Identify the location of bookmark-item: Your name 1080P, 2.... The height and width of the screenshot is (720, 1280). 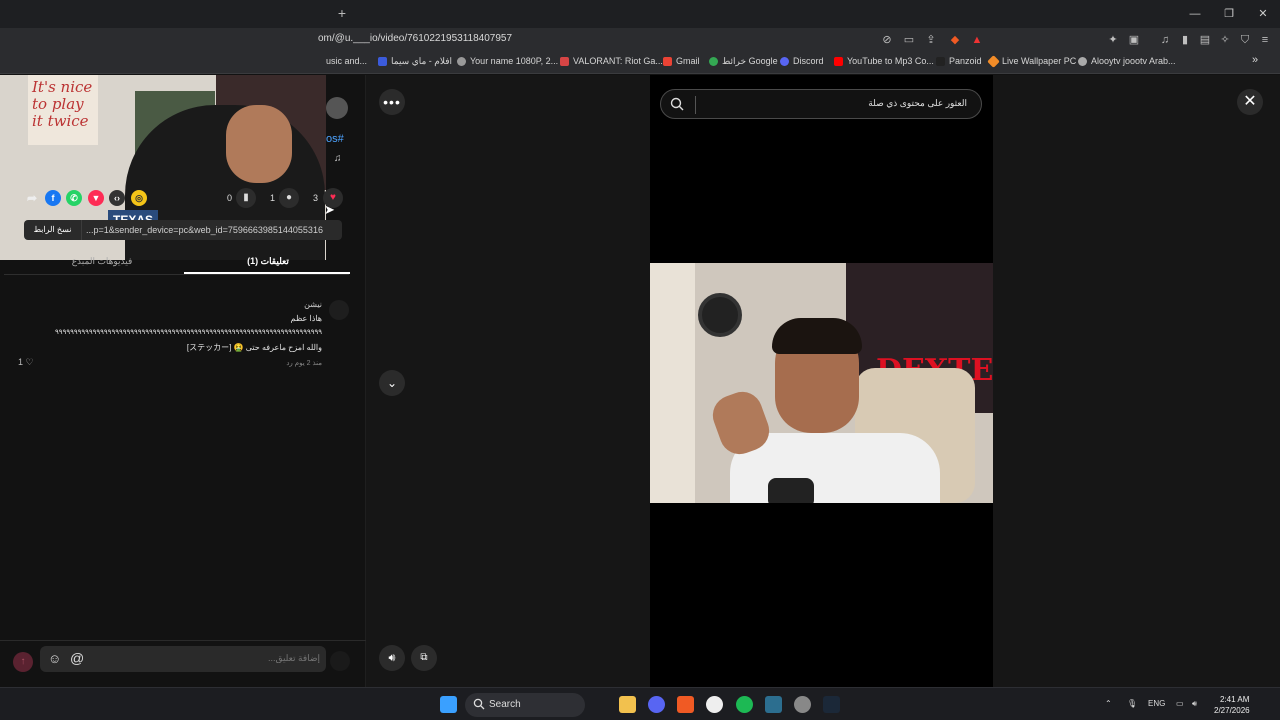
(507, 61).